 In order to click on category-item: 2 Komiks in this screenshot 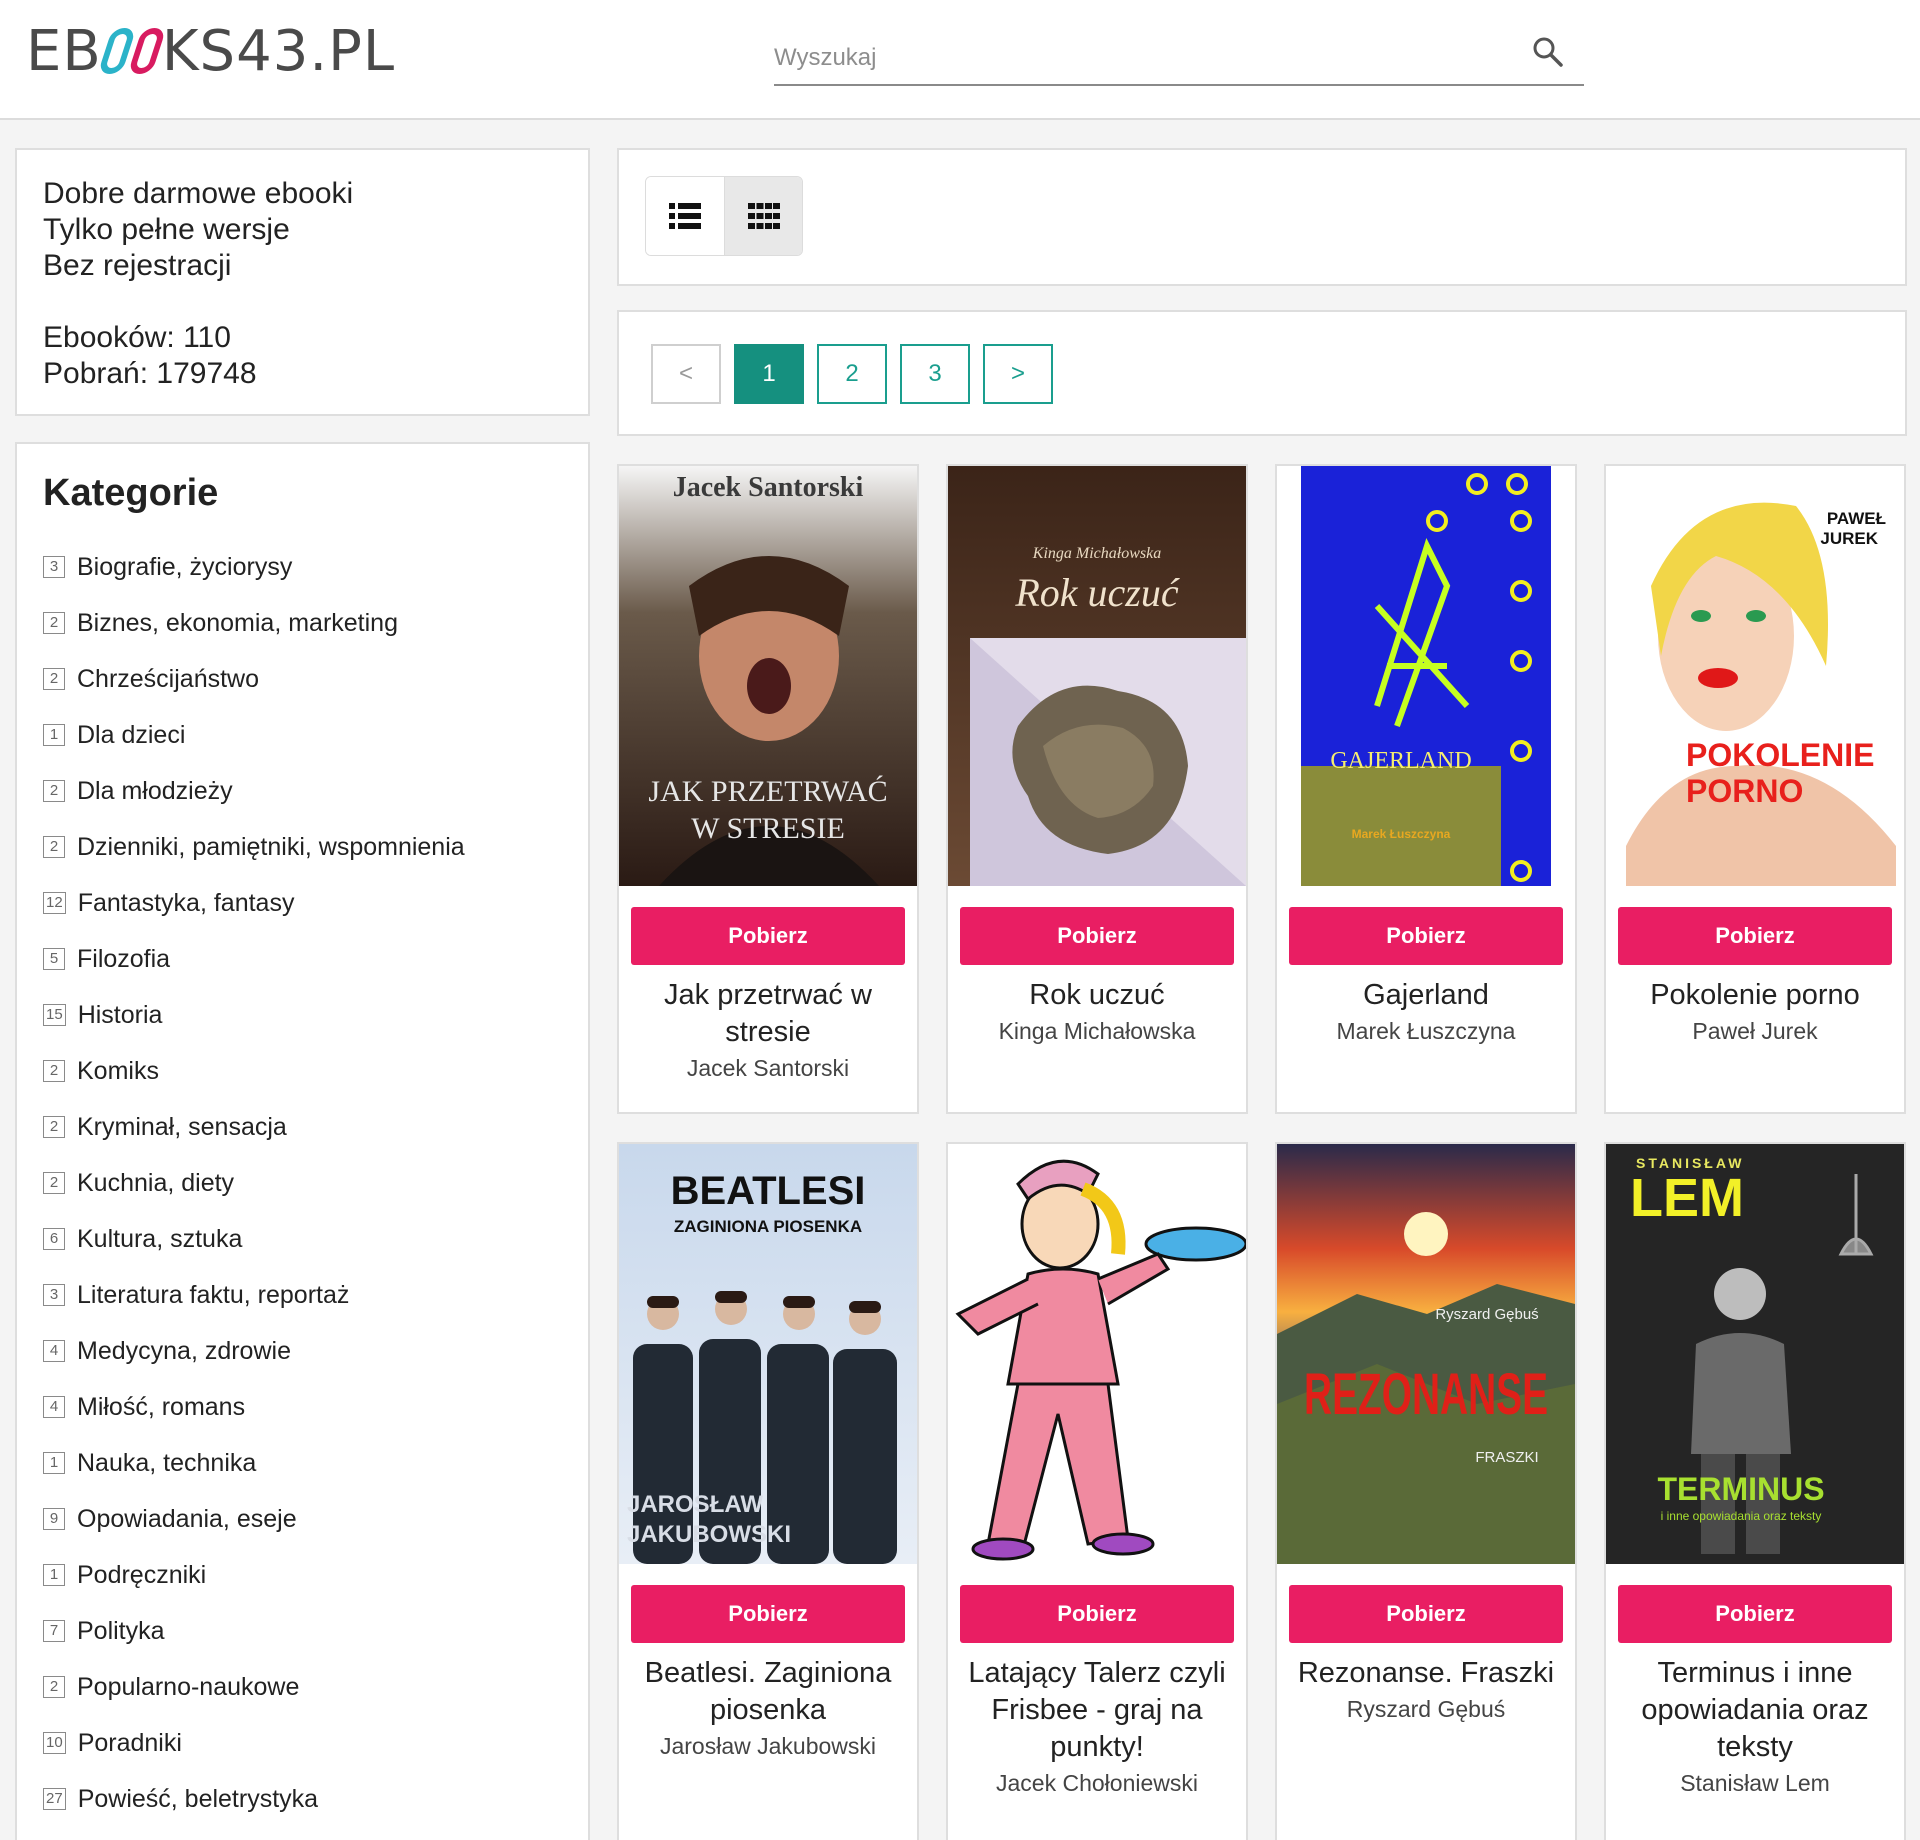, I will do `click(302, 1071)`.